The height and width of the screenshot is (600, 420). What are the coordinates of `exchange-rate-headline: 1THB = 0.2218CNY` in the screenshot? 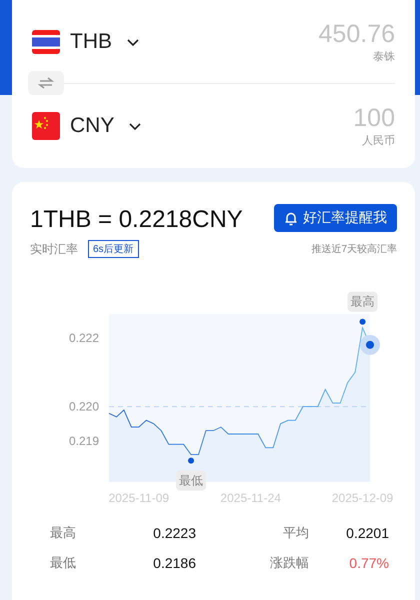 It's located at (136, 220).